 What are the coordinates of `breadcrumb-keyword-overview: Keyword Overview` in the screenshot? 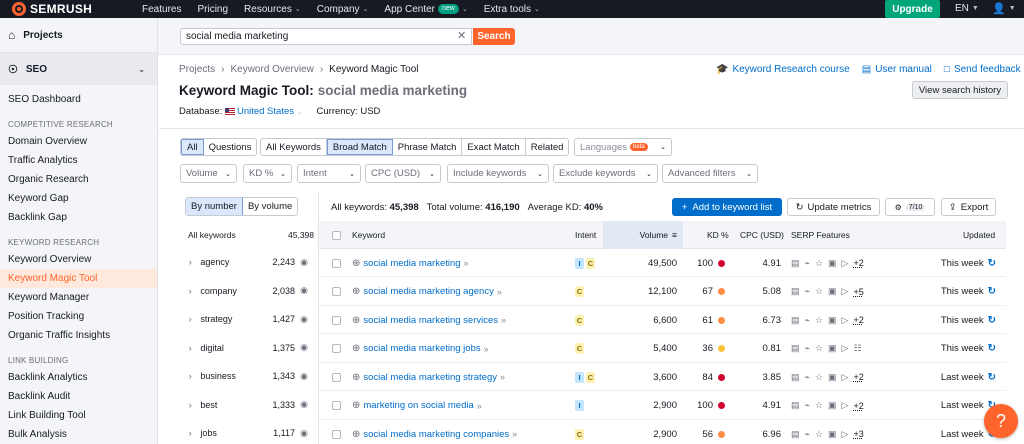 It's located at (271, 69).